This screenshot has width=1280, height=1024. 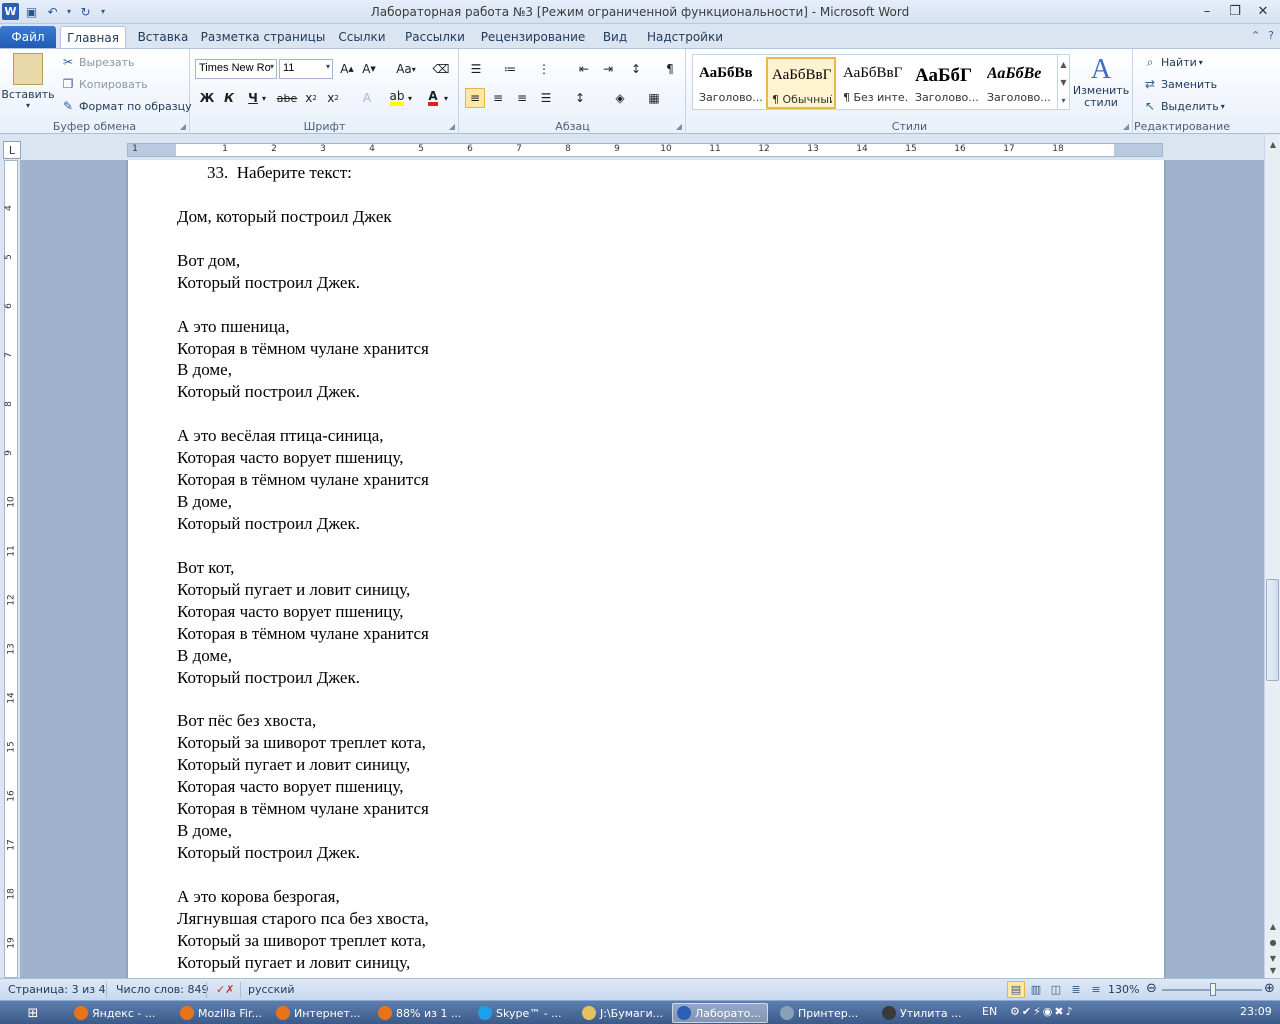 I want to click on align-center-icon: ≡, so click(x=498, y=98).